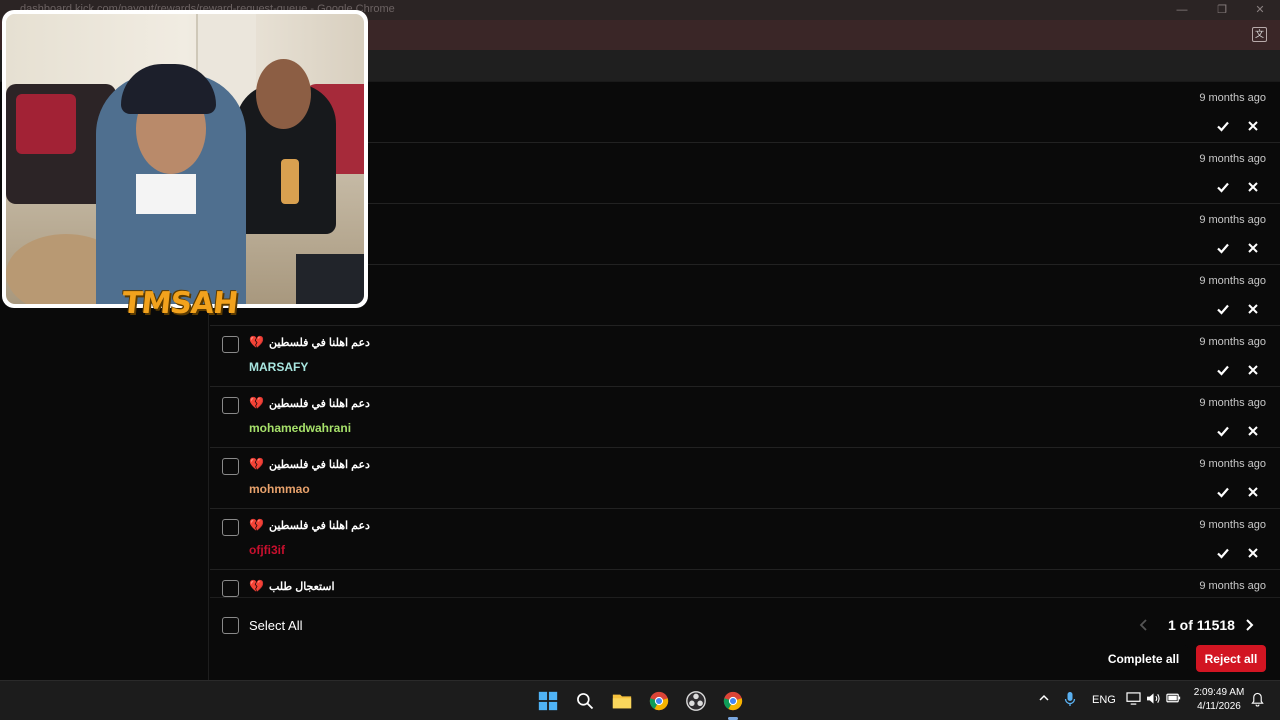 This screenshot has width=1280, height=720. What do you see at coordinates (1201, 625) in the screenshot?
I see `pagination-label: 1 of 11518` at bounding box center [1201, 625].